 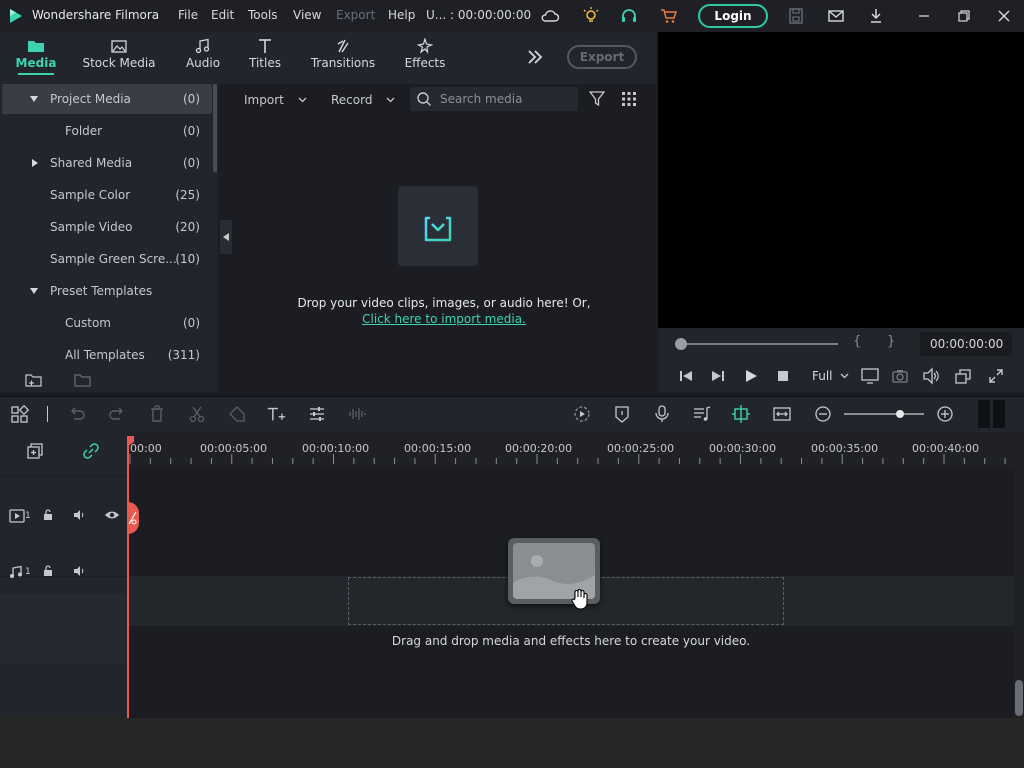 I want to click on more-tabs-chevron-icon, so click(x=535, y=57).